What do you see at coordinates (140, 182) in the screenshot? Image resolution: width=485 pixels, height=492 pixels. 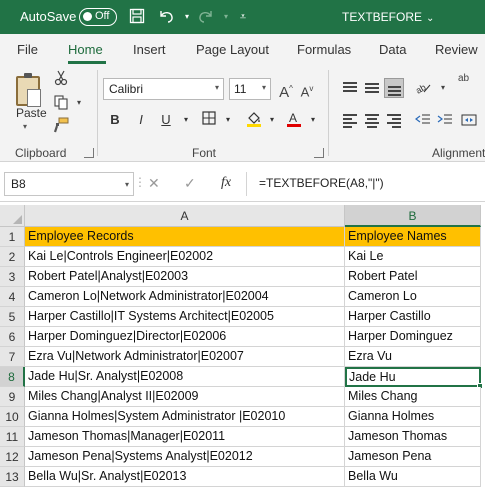 I see `name-box-resize-icon: ⋮` at bounding box center [140, 182].